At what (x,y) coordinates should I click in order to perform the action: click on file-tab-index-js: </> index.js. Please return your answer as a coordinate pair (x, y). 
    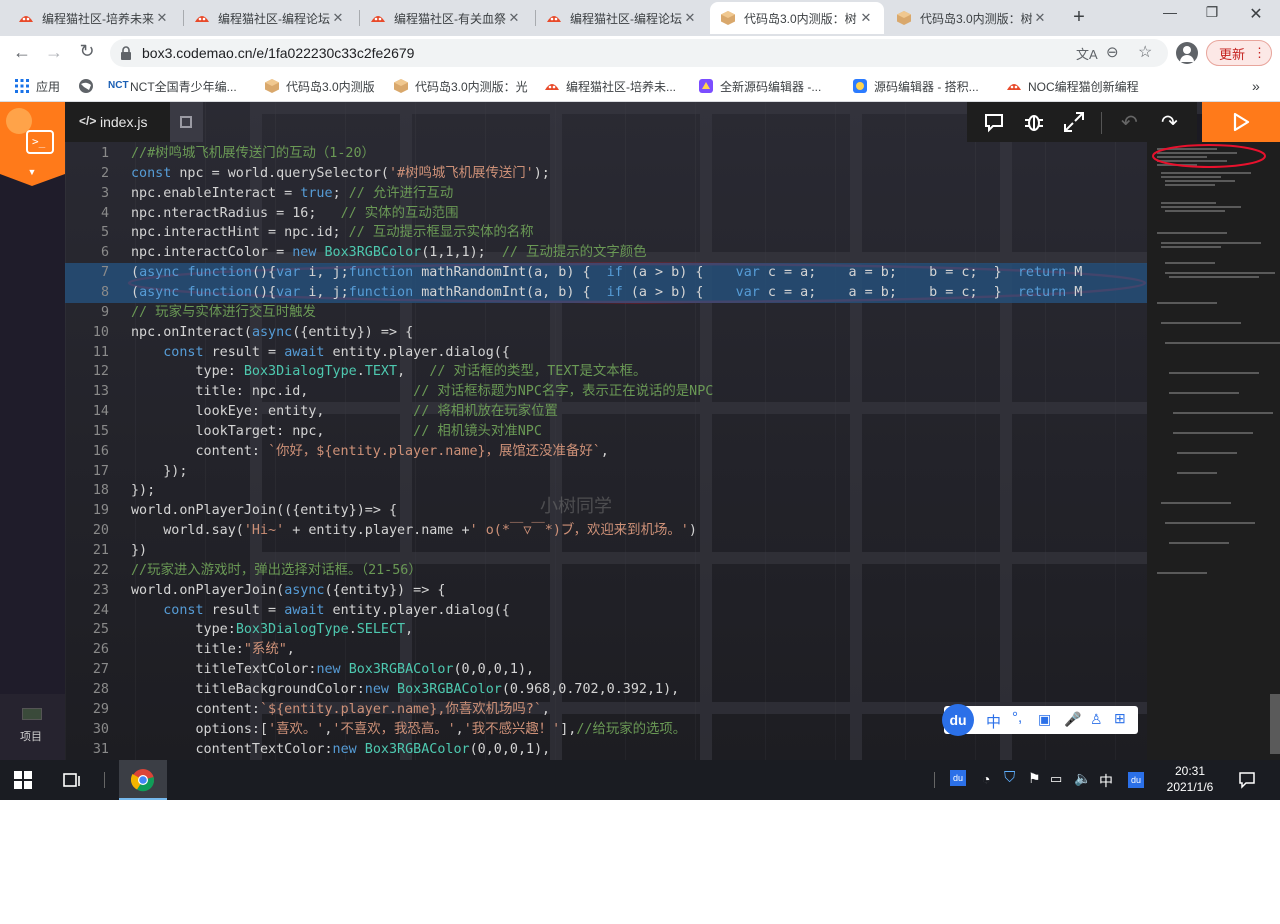
    Looking at the image, I should click on (117, 122).